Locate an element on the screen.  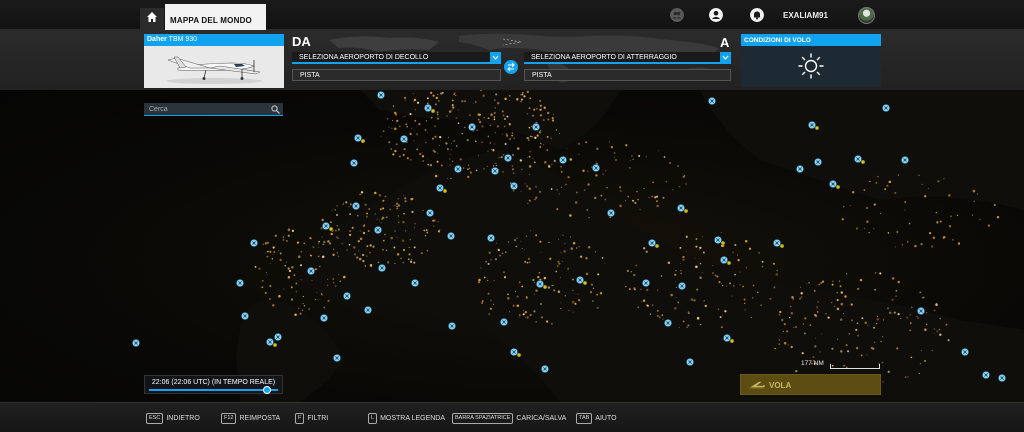
search-icon is located at coordinates (275, 109).